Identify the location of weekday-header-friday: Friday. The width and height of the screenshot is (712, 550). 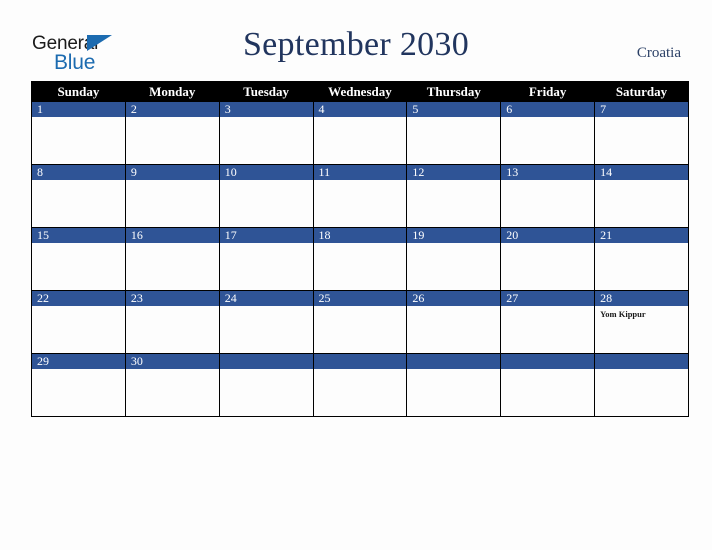
(548, 91).